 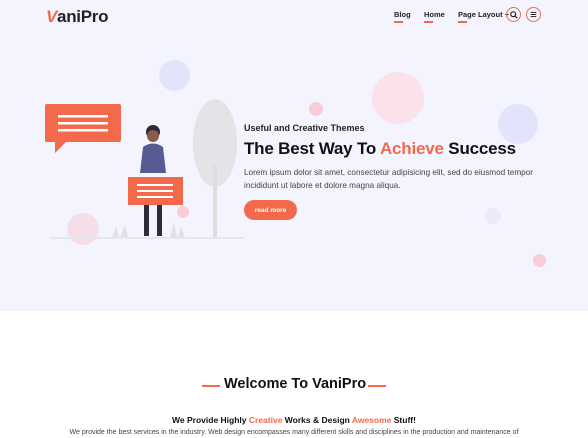 I want to click on hero-title: The Best Way To Achieve Success, so click(x=380, y=148).